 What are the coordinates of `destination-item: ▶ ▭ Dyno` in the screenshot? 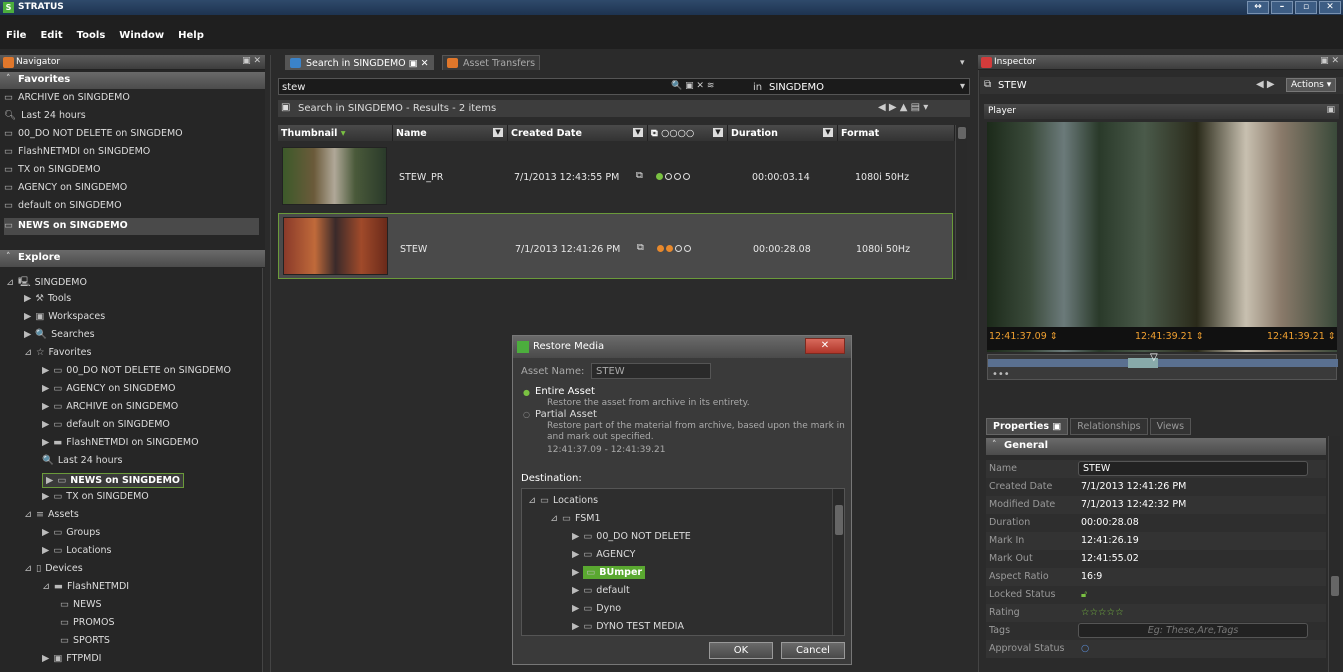 It's located at (596, 608).